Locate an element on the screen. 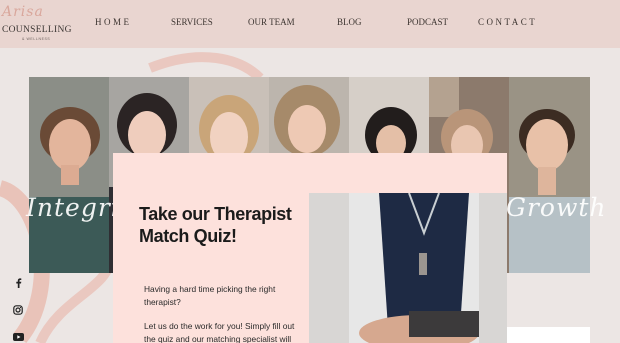 This screenshot has height=343, width=620. youtube-icon is located at coordinates (18, 336).